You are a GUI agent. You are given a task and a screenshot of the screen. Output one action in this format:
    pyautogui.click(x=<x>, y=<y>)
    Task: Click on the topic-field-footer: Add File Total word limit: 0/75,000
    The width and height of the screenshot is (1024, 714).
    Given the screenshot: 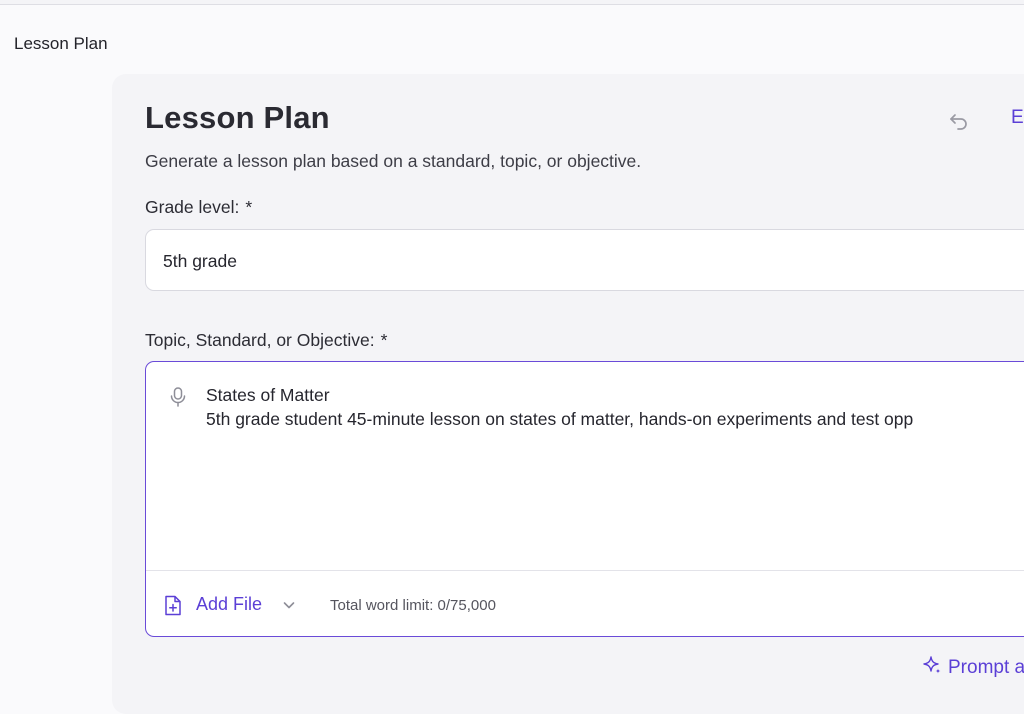 What is the action you would take?
    pyautogui.click(x=585, y=603)
    